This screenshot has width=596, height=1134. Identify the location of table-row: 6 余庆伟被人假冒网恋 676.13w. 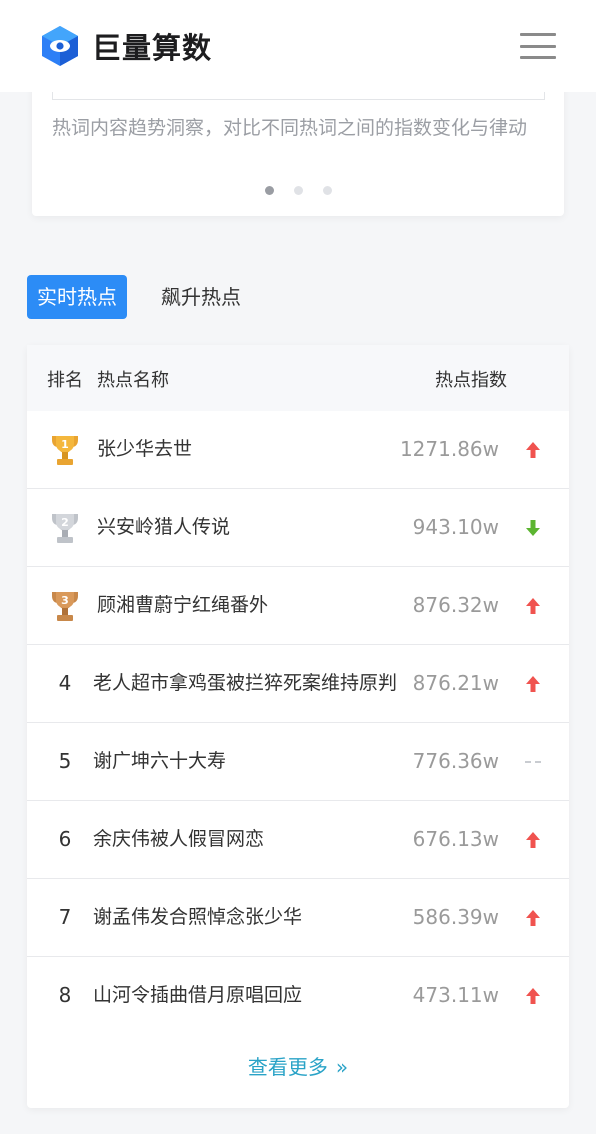
(298, 840).